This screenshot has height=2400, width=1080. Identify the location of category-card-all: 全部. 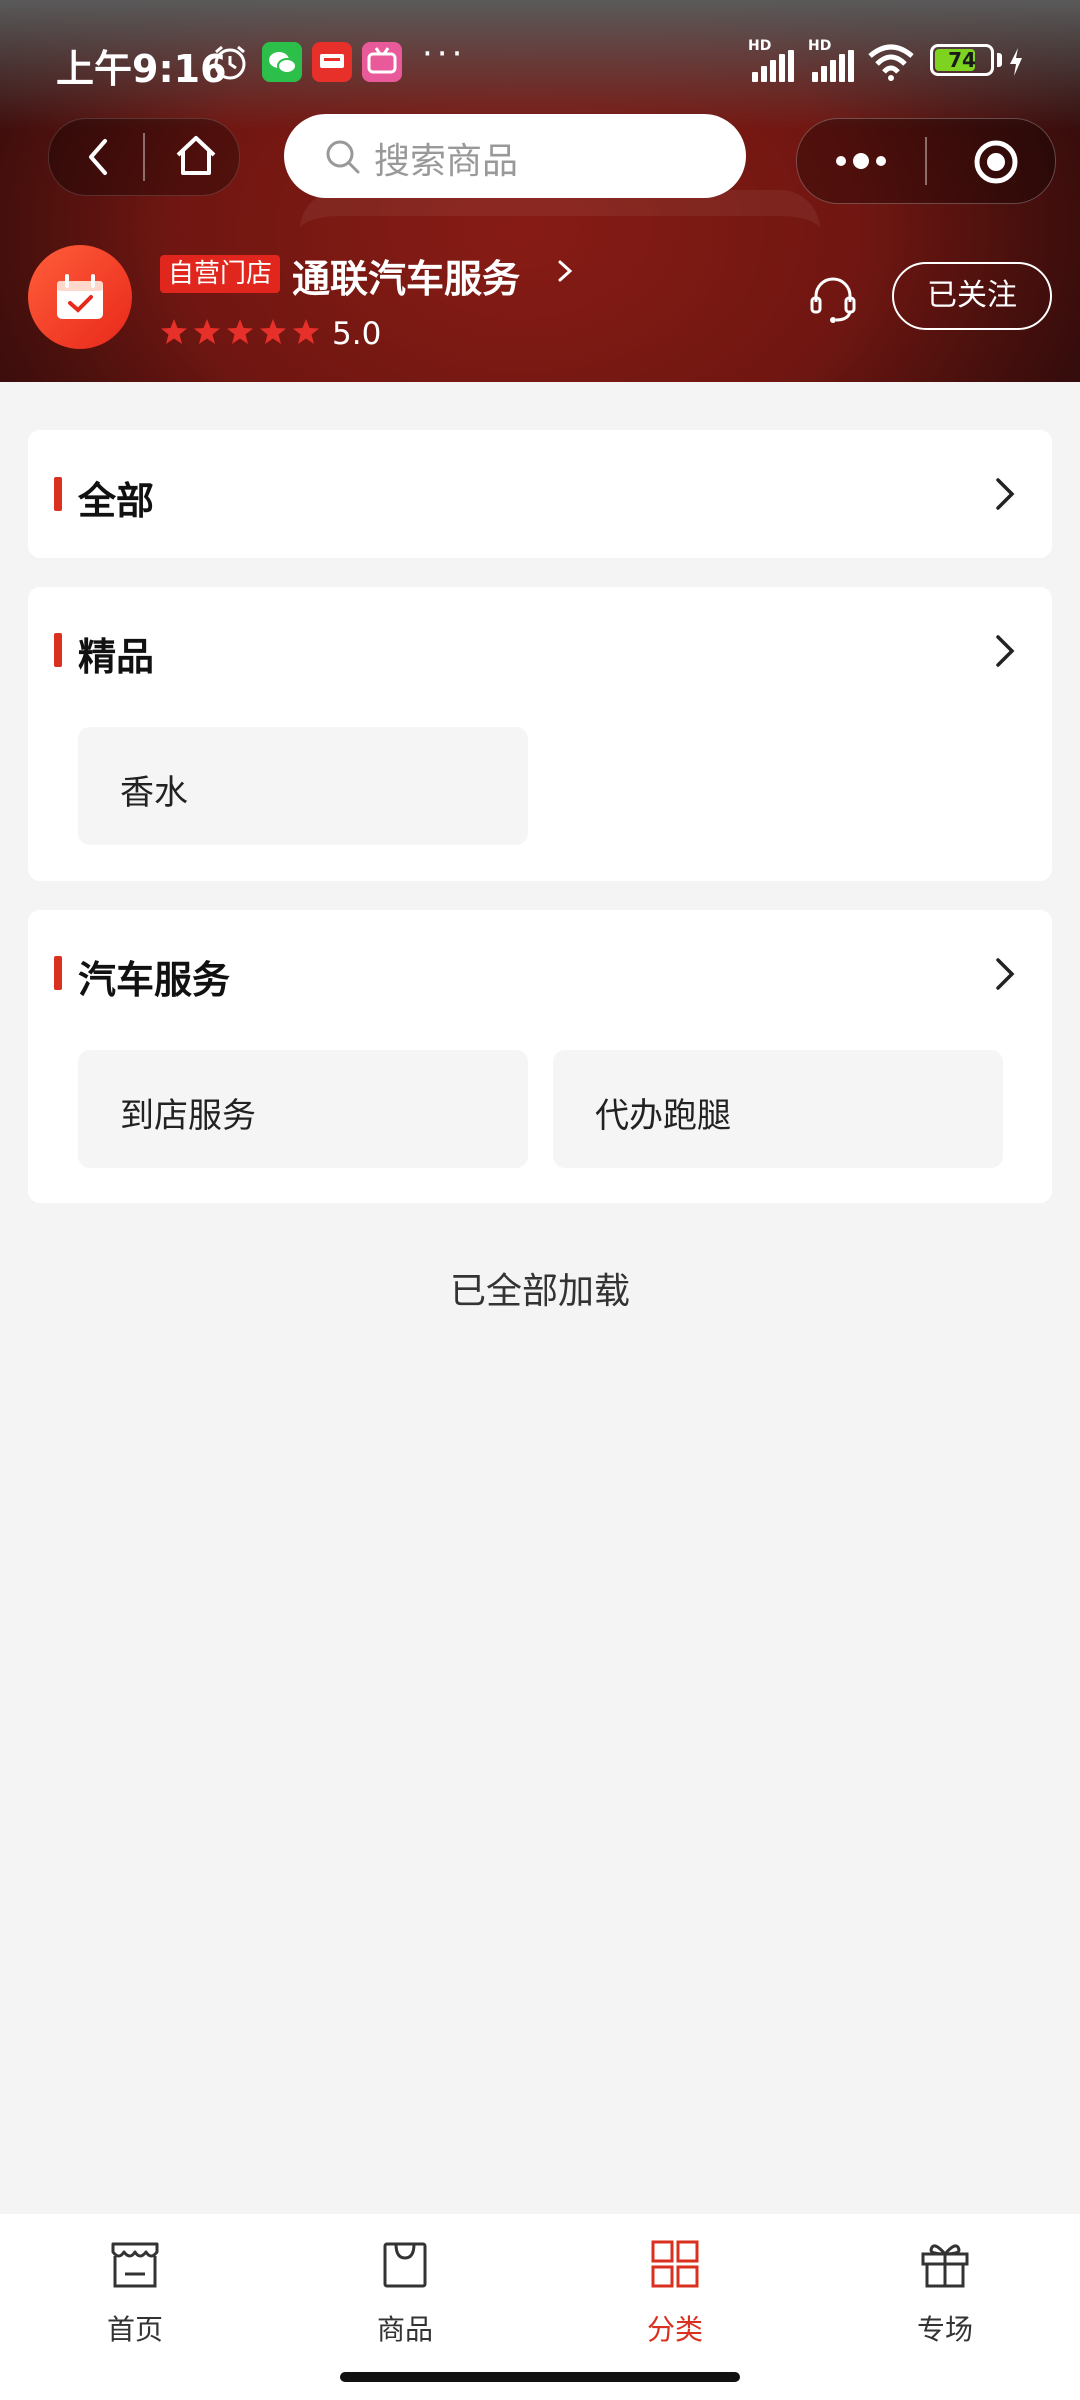
(540, 494).